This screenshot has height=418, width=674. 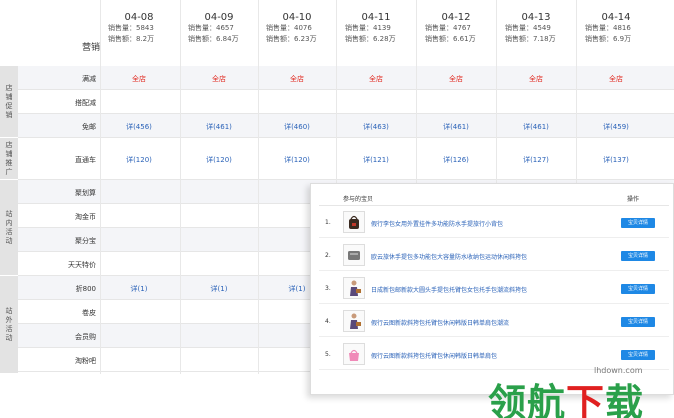 I want to click on day-column-header: 04-14 销售量：4816 销售额：6.9万, so click(x=616, y=33).